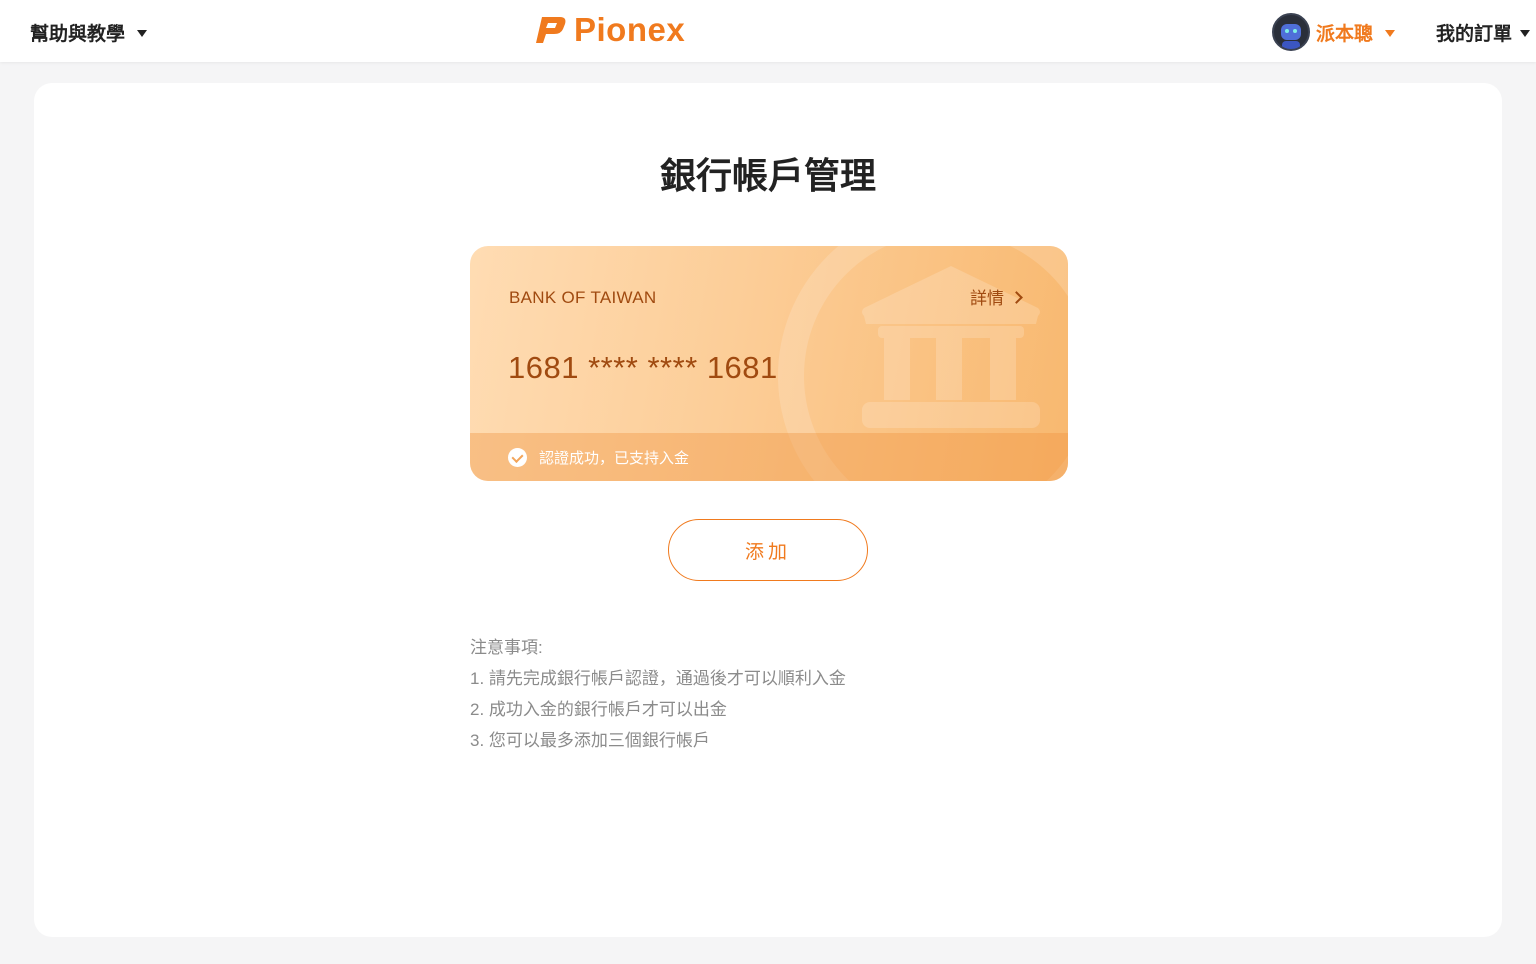  I want to click on user-menu: 派本聰, so click(1334, 32).